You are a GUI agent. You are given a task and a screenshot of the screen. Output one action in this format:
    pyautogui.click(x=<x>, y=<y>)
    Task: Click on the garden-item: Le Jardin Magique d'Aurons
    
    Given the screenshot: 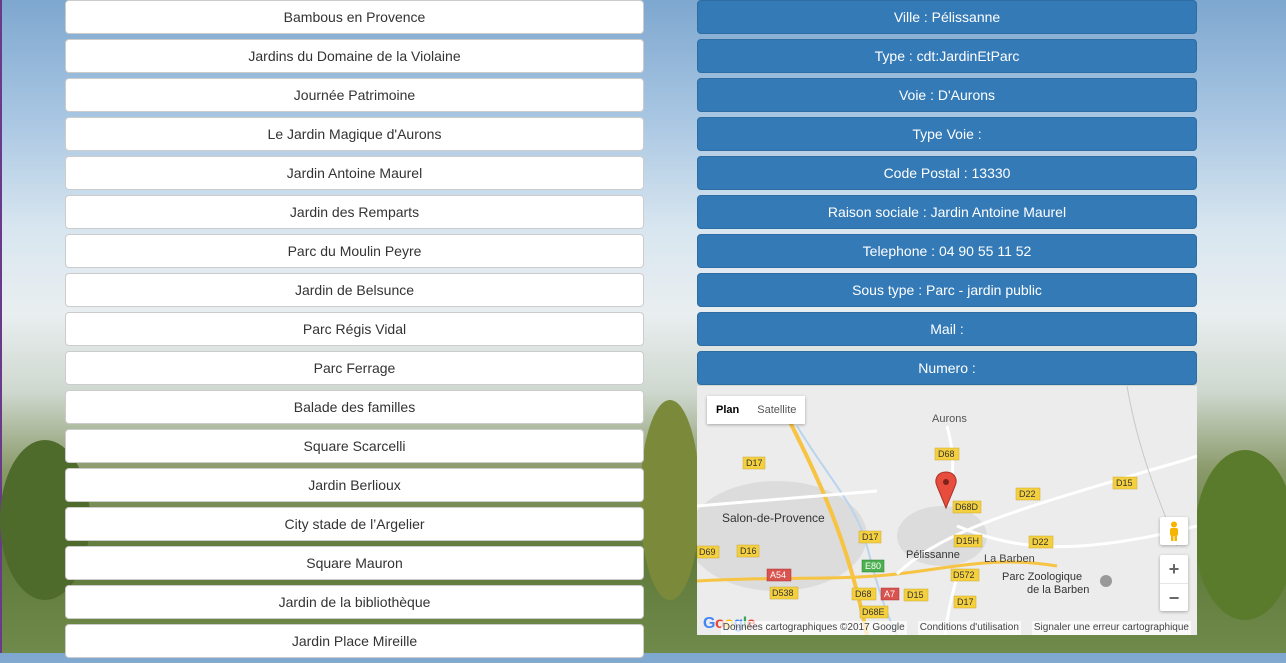 What is the action you would take?
    pyautogui.click(x=354, y=134)
    